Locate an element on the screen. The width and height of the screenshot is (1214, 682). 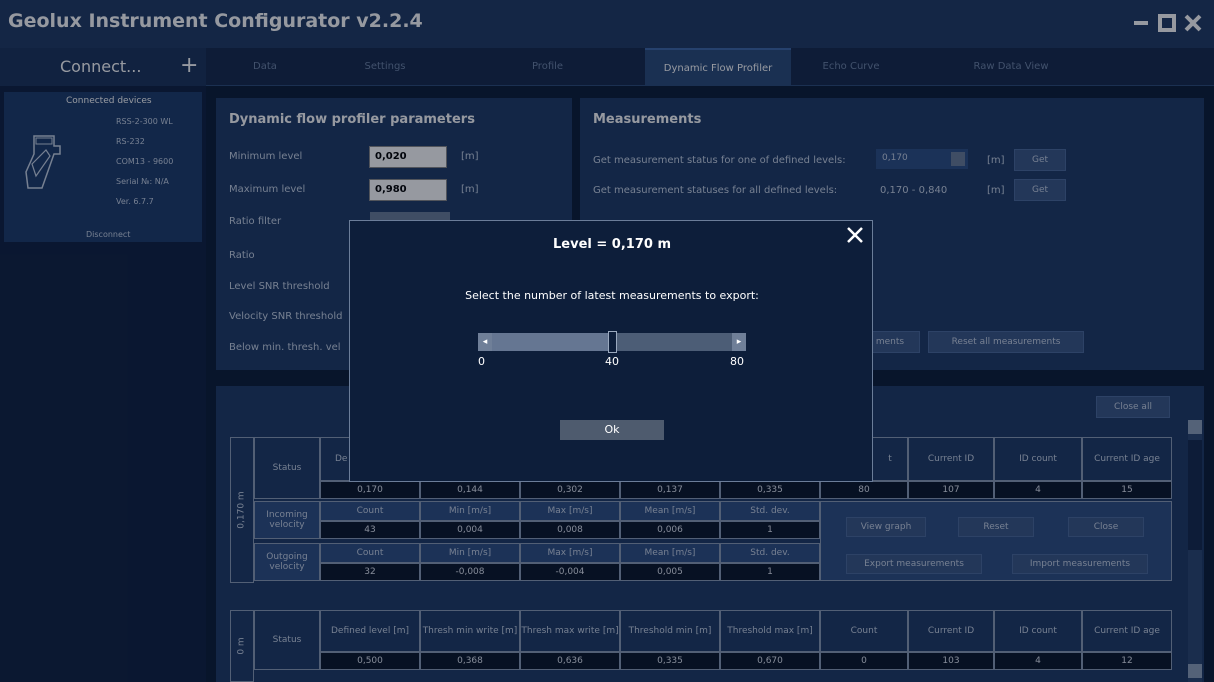
dialog-title: Level = 0,170 m is located at coordinates (612, 244).